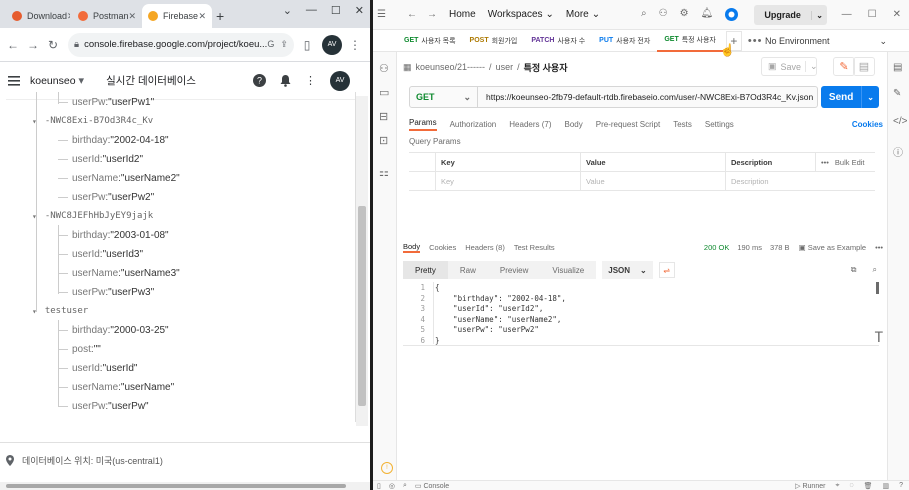 The width and height of the screenshot is (909, 490). Describe the element at coordinates (833, 247) in the screenshot. I see `save-as-example-button: ▣ Save as Example` at that location.